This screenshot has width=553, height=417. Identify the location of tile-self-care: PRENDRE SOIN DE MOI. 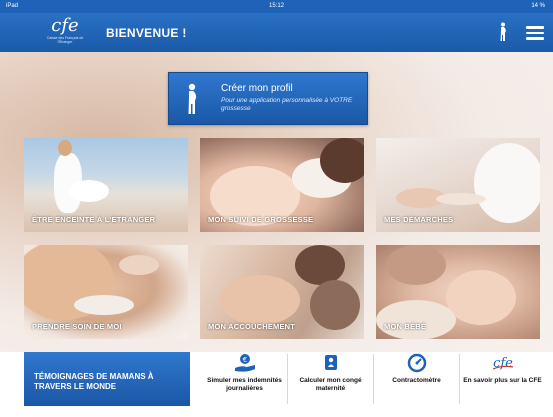
(106, 292).